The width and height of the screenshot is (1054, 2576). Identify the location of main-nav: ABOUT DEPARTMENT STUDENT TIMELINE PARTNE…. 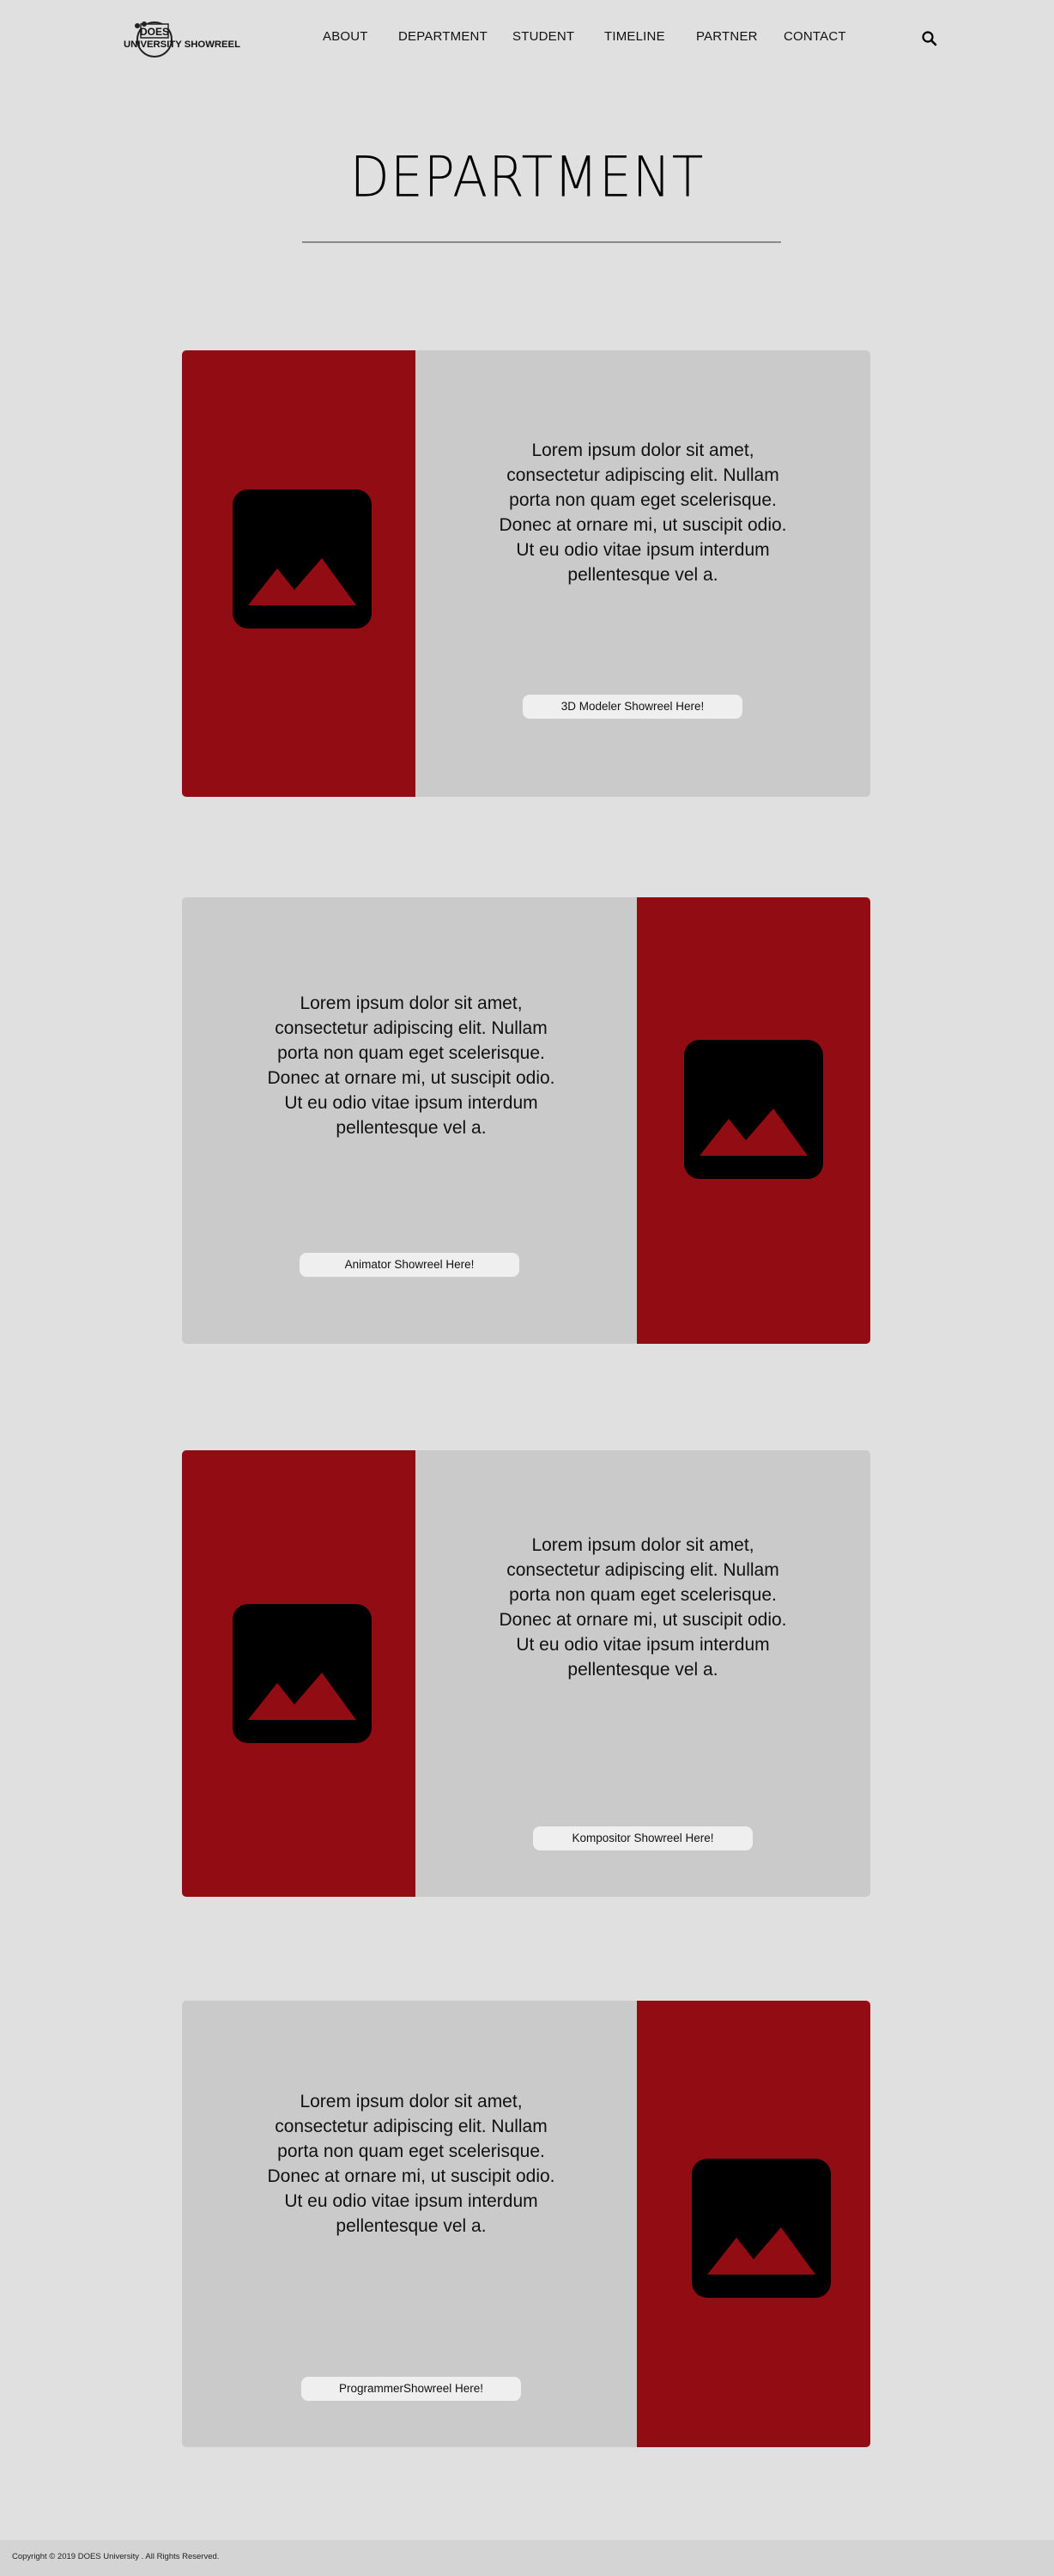
(527, 38).